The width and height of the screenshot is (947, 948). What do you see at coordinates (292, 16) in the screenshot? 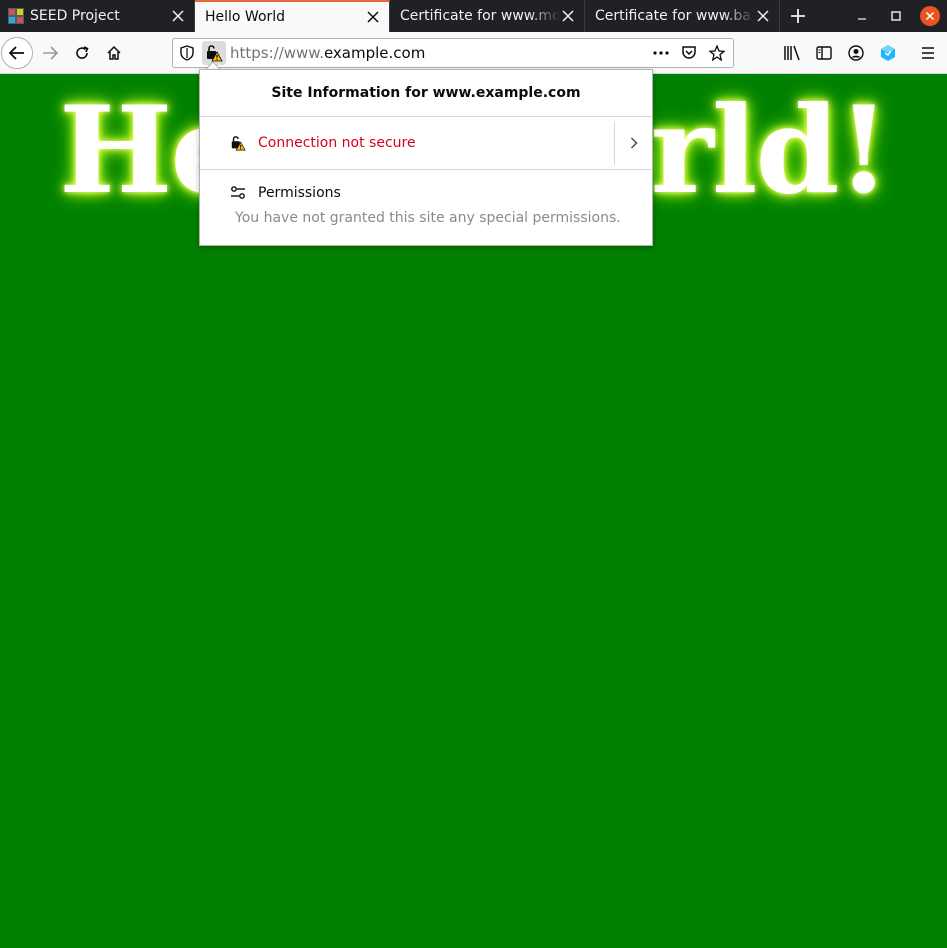
I see `tab-hello-world: Hello World` at bounding box center [292, 16].